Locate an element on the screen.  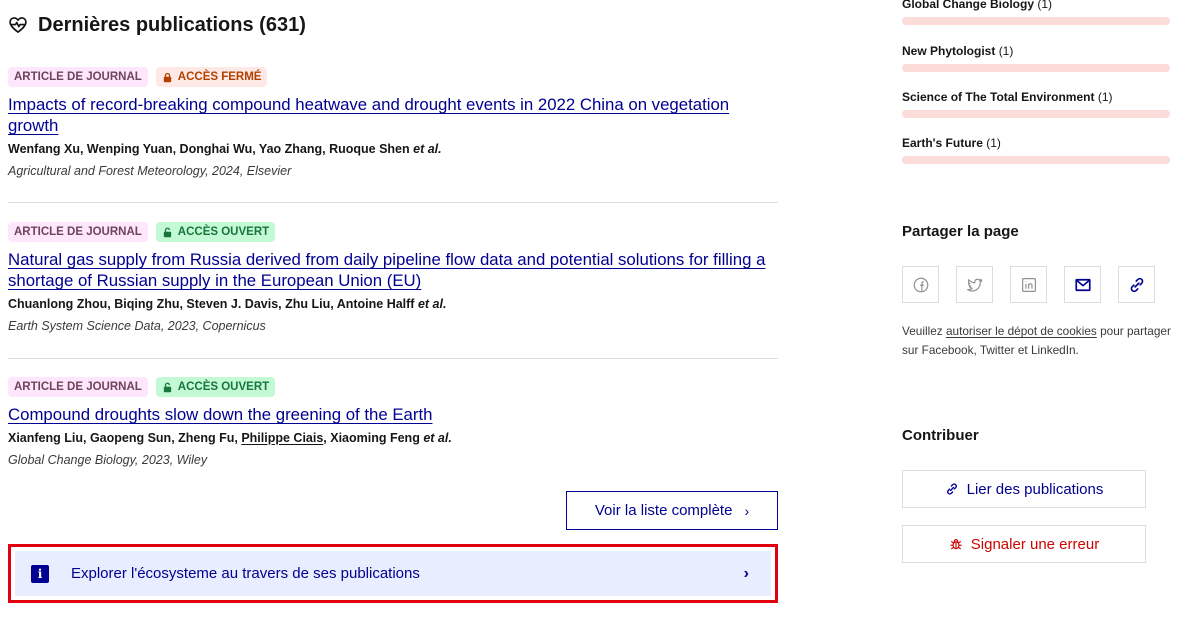
journal-item: Global Change Biology (1) is located at coordinates (1036, 12).